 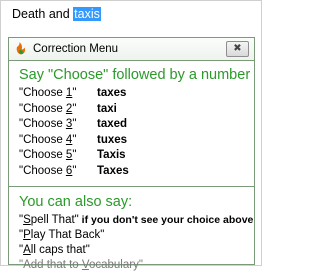 I want to click on choice-item-5: "Choose 5" Taxis, so click(x=74, y=156).